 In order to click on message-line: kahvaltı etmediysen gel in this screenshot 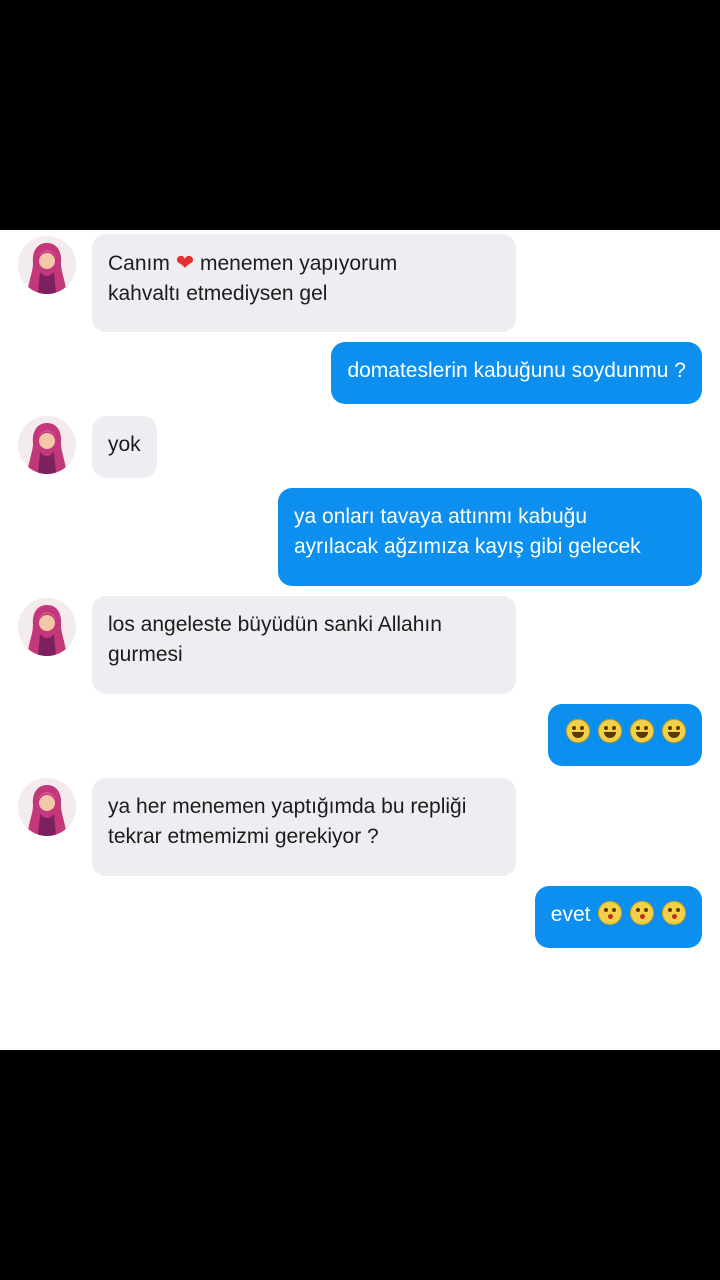, I will do `click(218, 293)`.